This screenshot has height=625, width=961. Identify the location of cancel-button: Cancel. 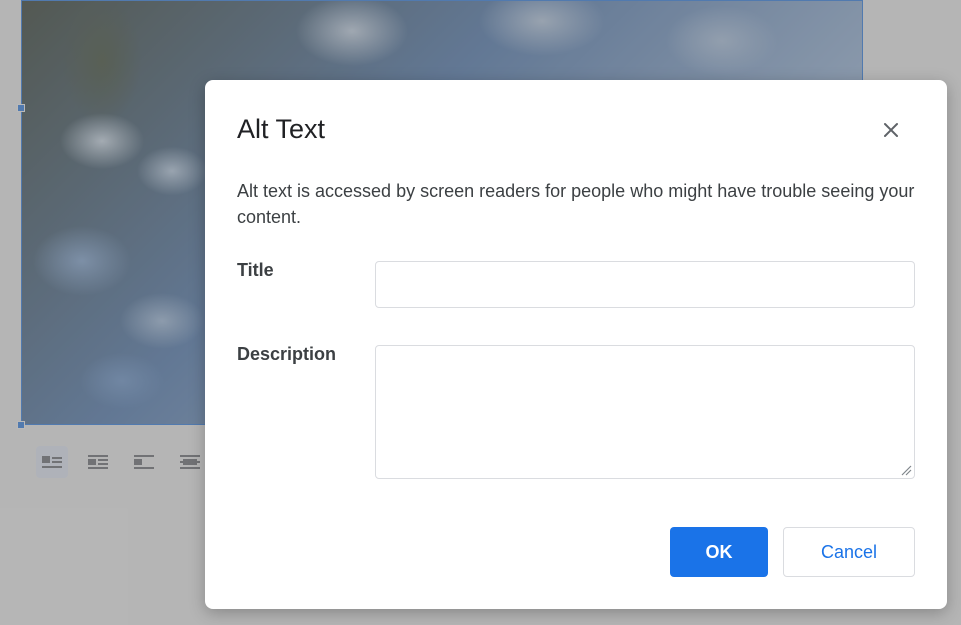
(849, 552).